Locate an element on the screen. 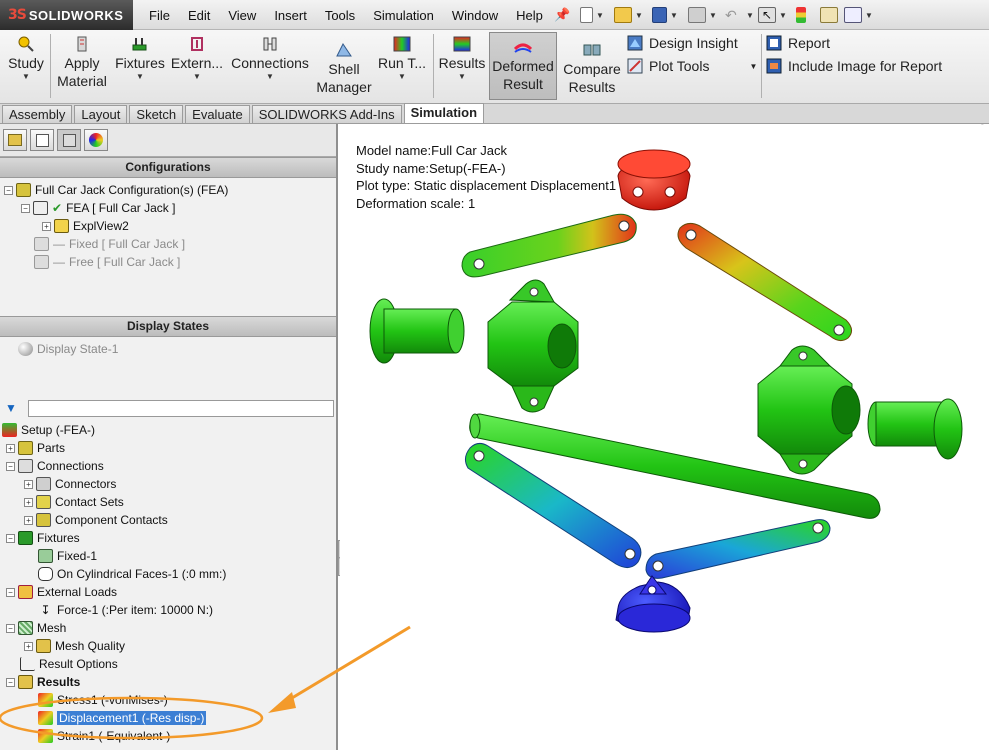 The height and width of the screenshot is (750, 989). tree-on-cylindrical-faces: On Cylindrical Faces-1 (:0 mm:) is located at coordinates (169, 574).